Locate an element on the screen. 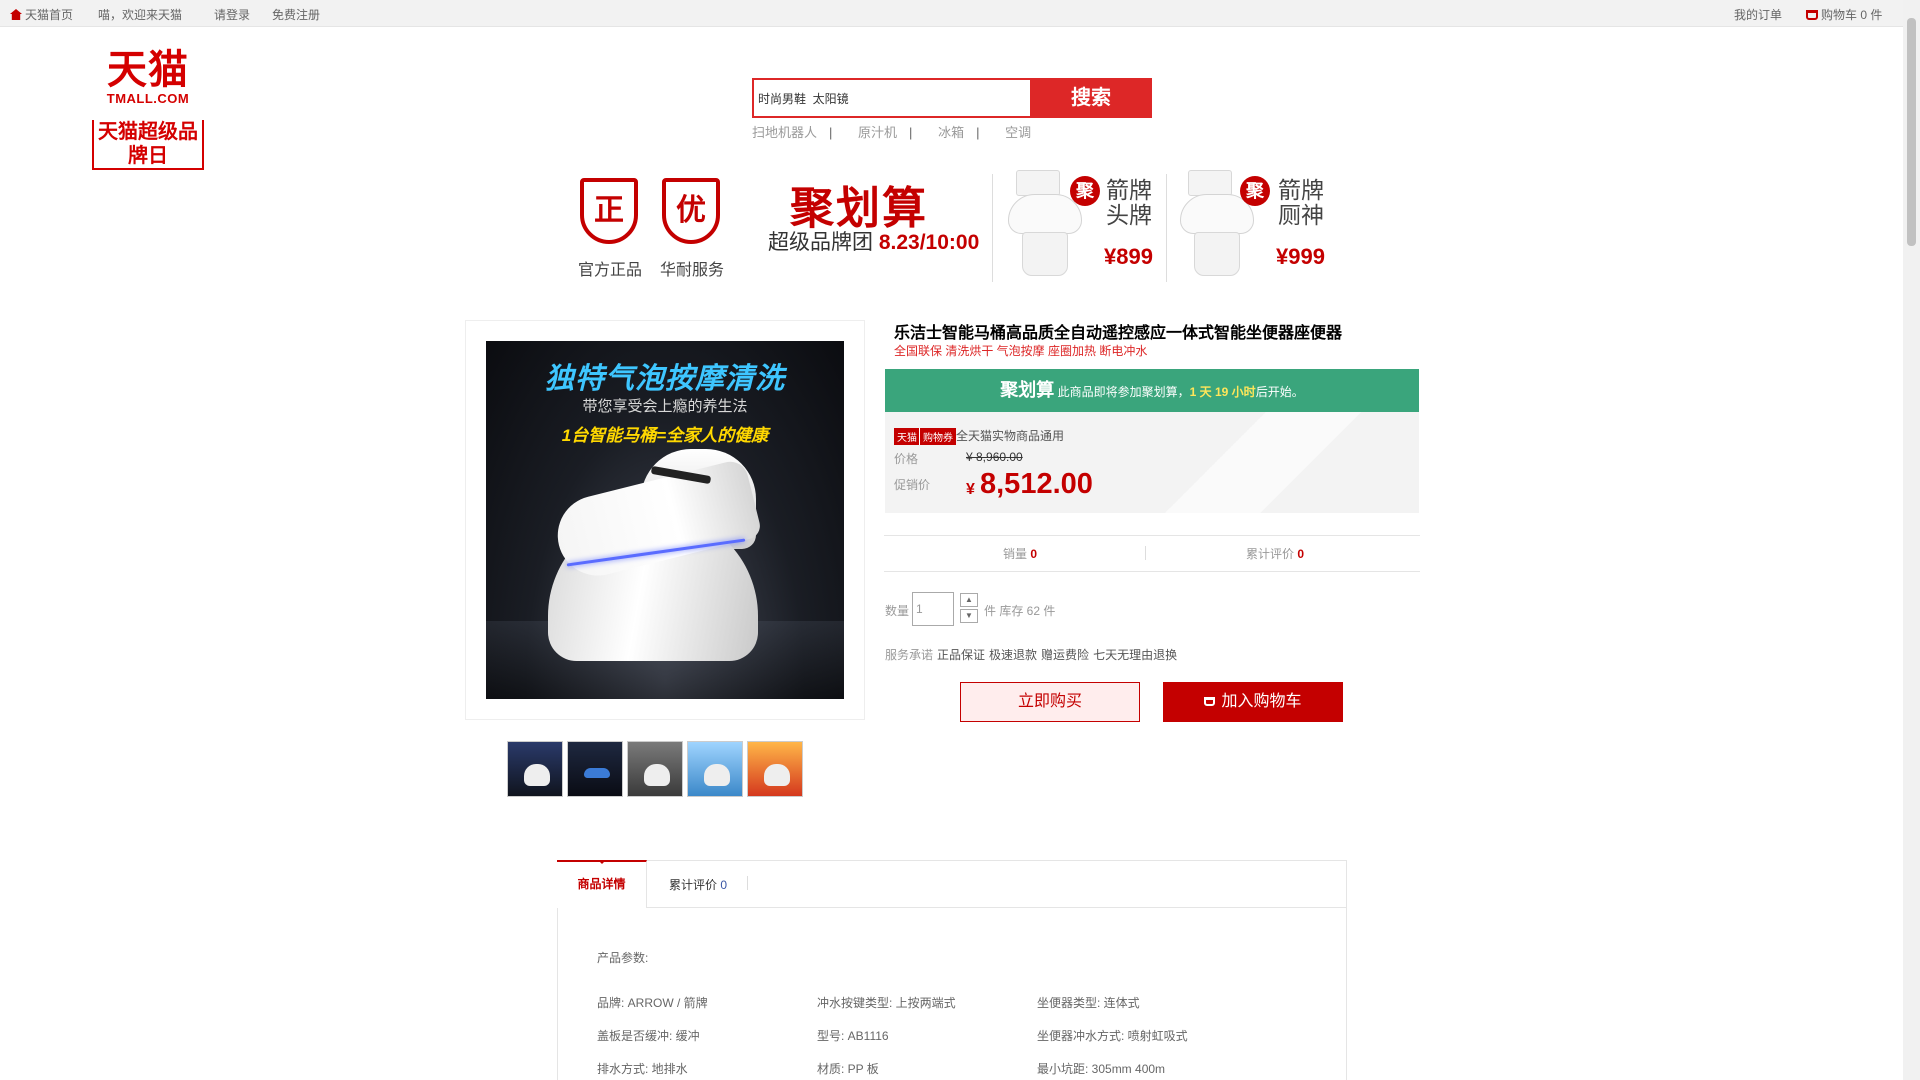 This screenshot has width=1920, height=1080. quantity-input is located at coordinates (933, 609).